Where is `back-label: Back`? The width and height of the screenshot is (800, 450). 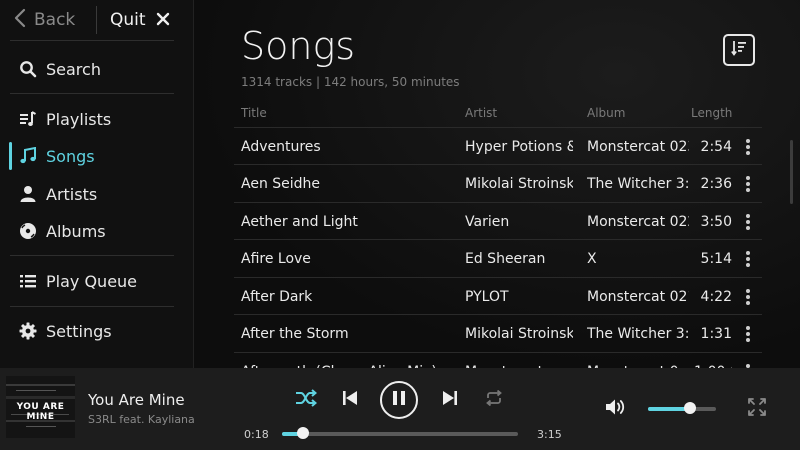 back-label: Back is located at coordinates (55, 20).